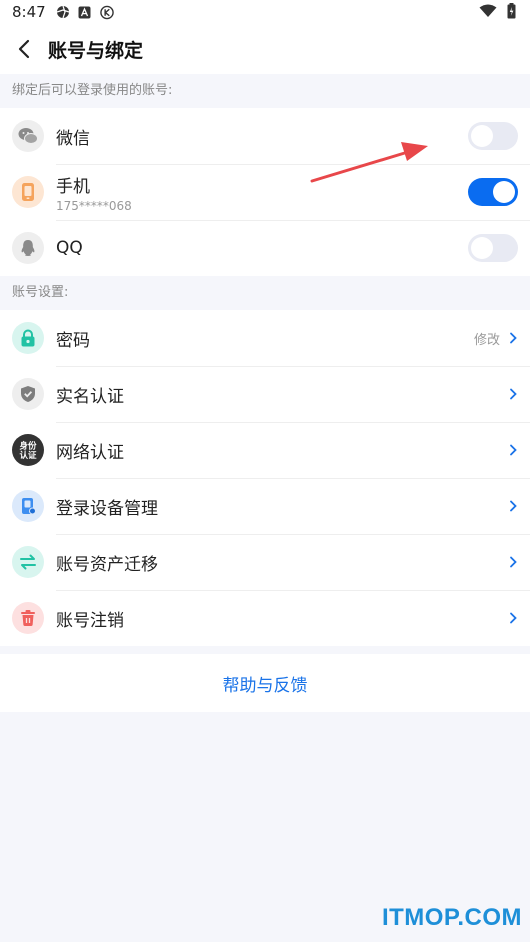 Image resolution: width=530 pixels, height=942 pixels. I want to click on shield-icon, so click(28, 394).